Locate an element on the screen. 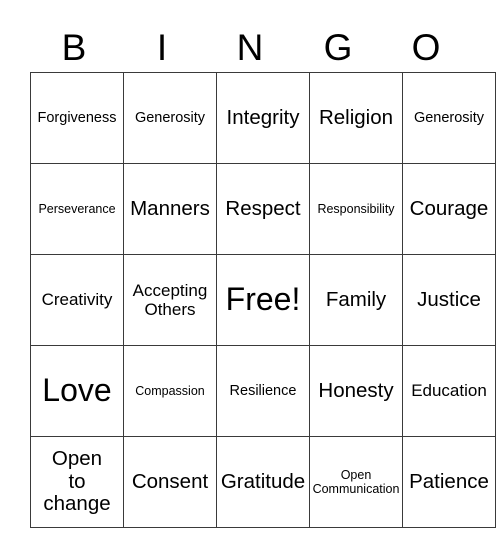 The image size is (500, 544). bingo-cell: Forgiveness is located at coordinates (77, 118).